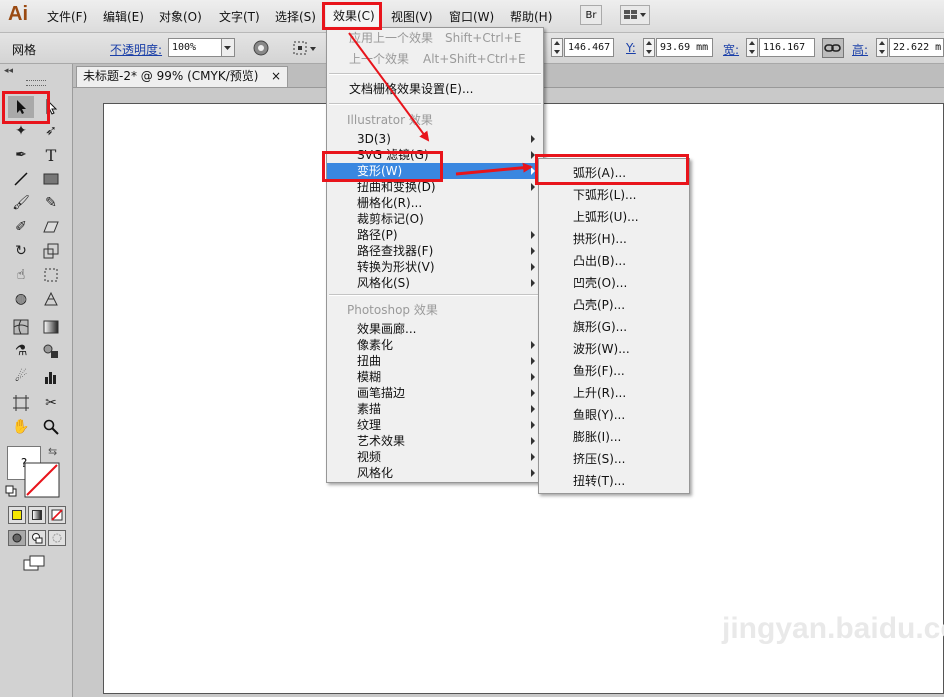  What do you see at coordinates (21, 251) in the screenshot?
I see `rotate-tool: ↻` at bounding box center [21, 251].